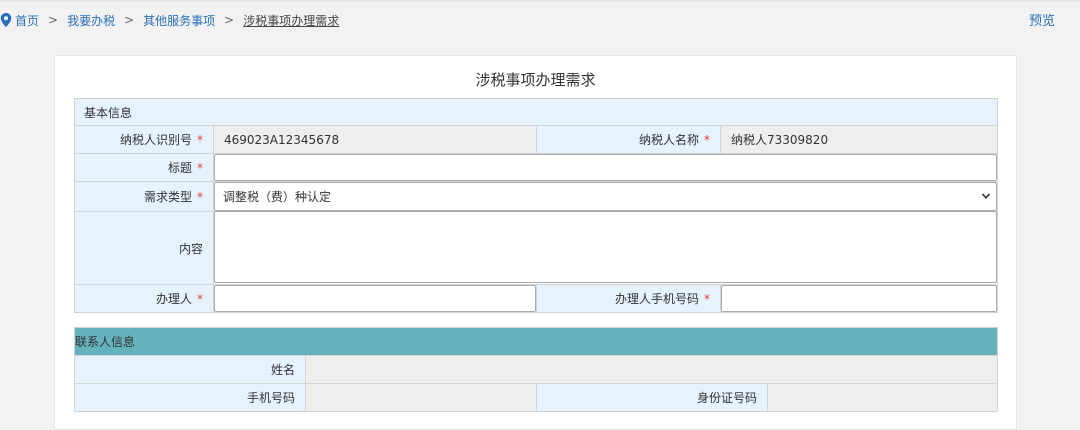  Describe the element at coordinates (91, 20) in the screenshot. I see `breadcrumb-tax-service: 我要办税` at that location.